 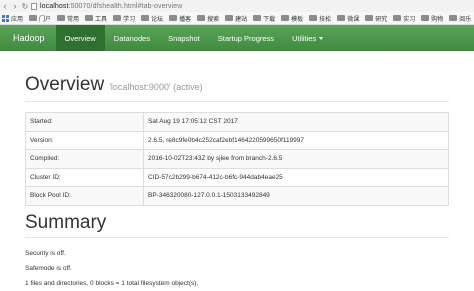 What do you see at coordinates (246, 38) in the screenshot?
I see `tab-startup-progress: Startup Progress` at bounding box center [246, 38].